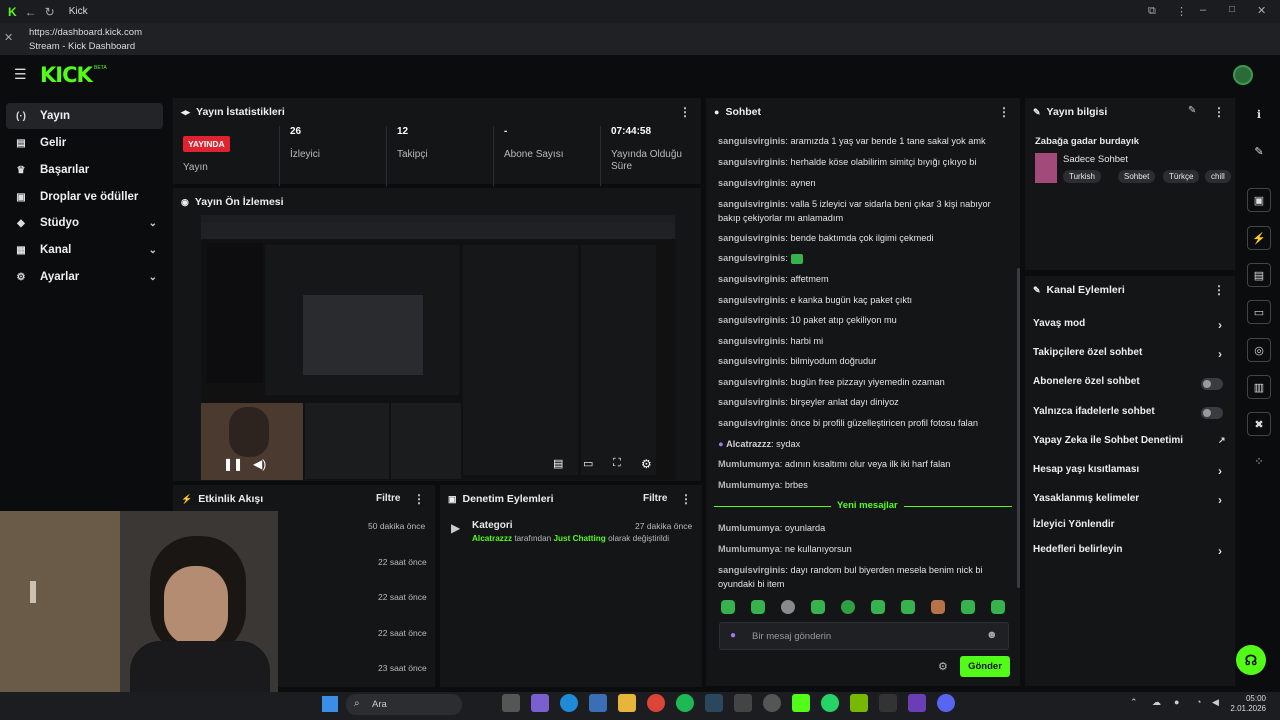  Describe the element at coordinates (1259, 462) in the screenshot. I see `apps-icon: ⁘` at that location.